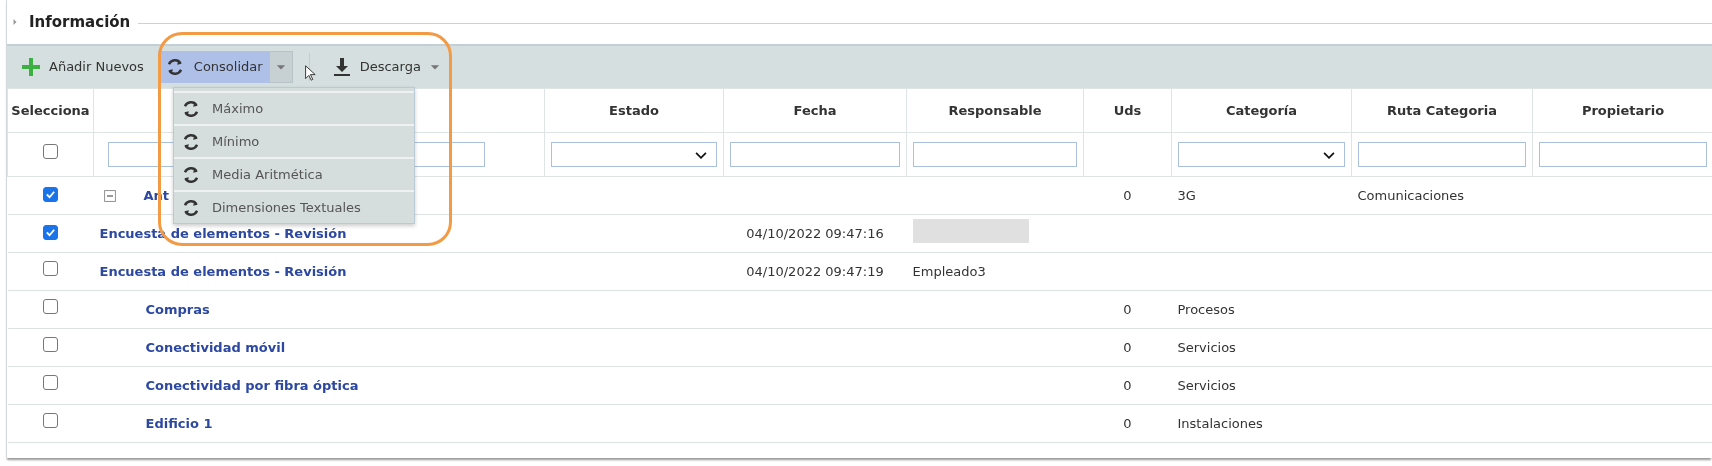 The width and height of the screenshot is (1712, 466). I want to click on category-text: Instalaciones, so click(1220, 423).